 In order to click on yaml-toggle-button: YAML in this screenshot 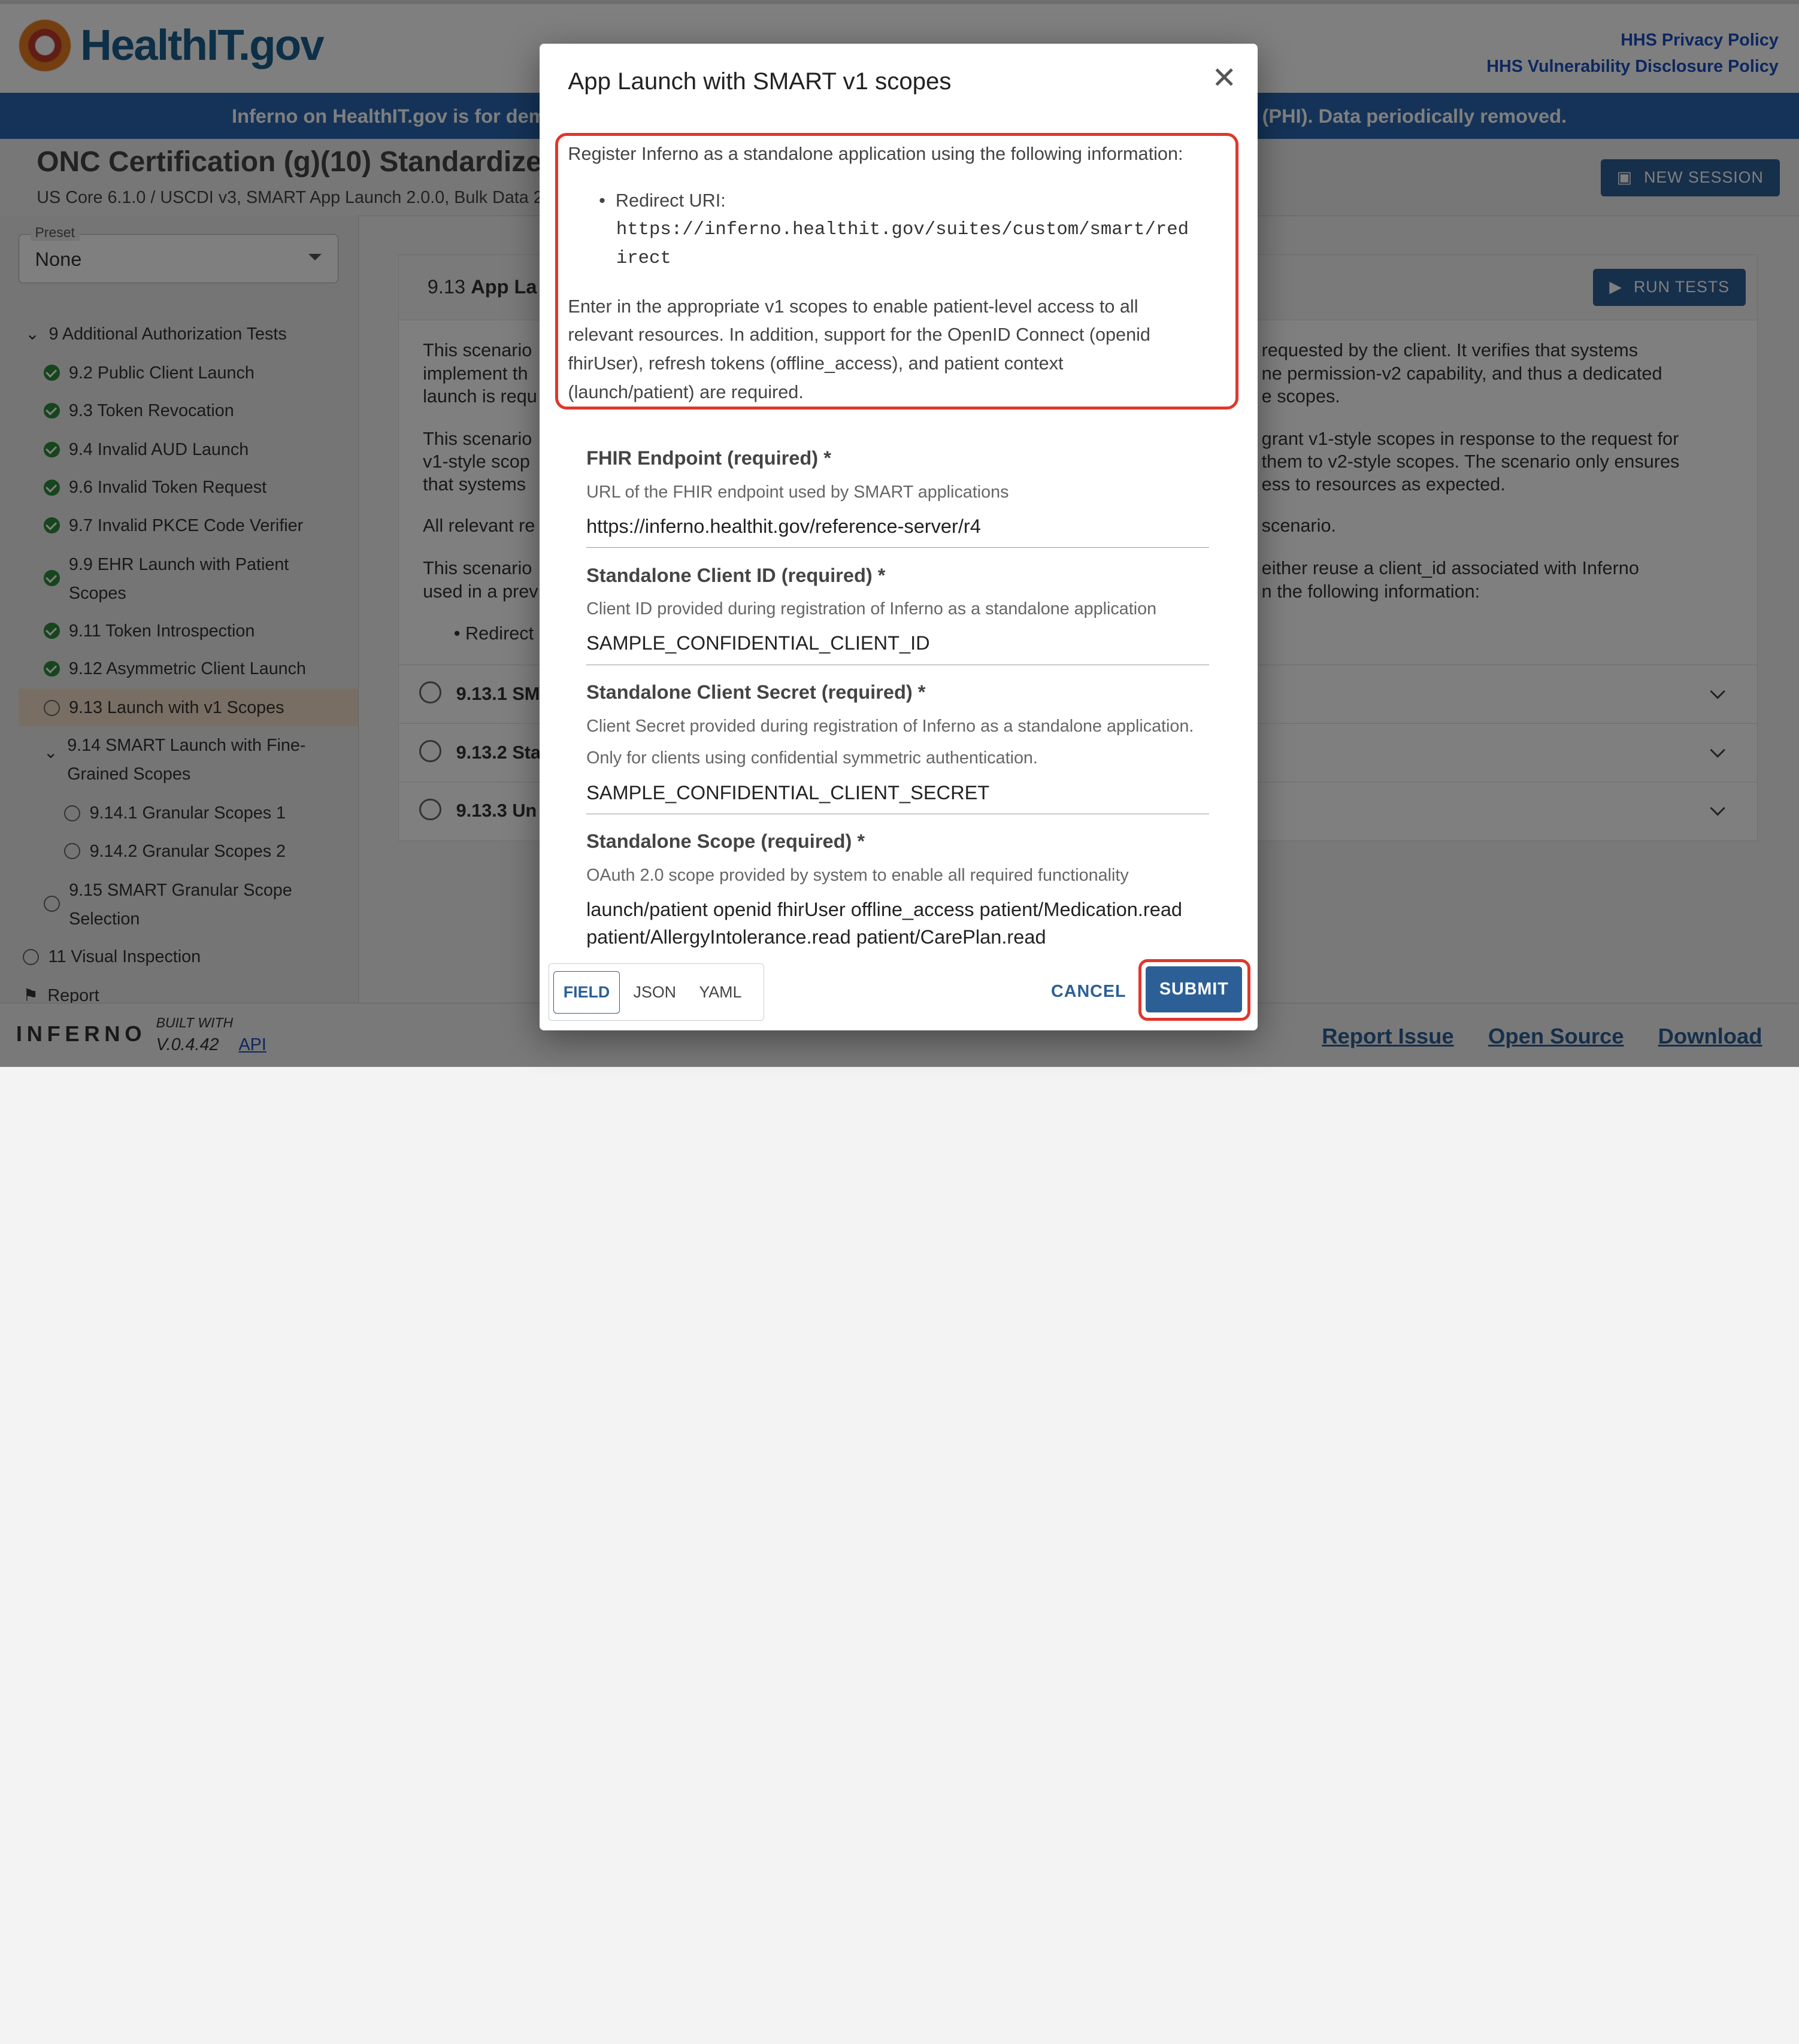, I will do `click(720, 993)`.